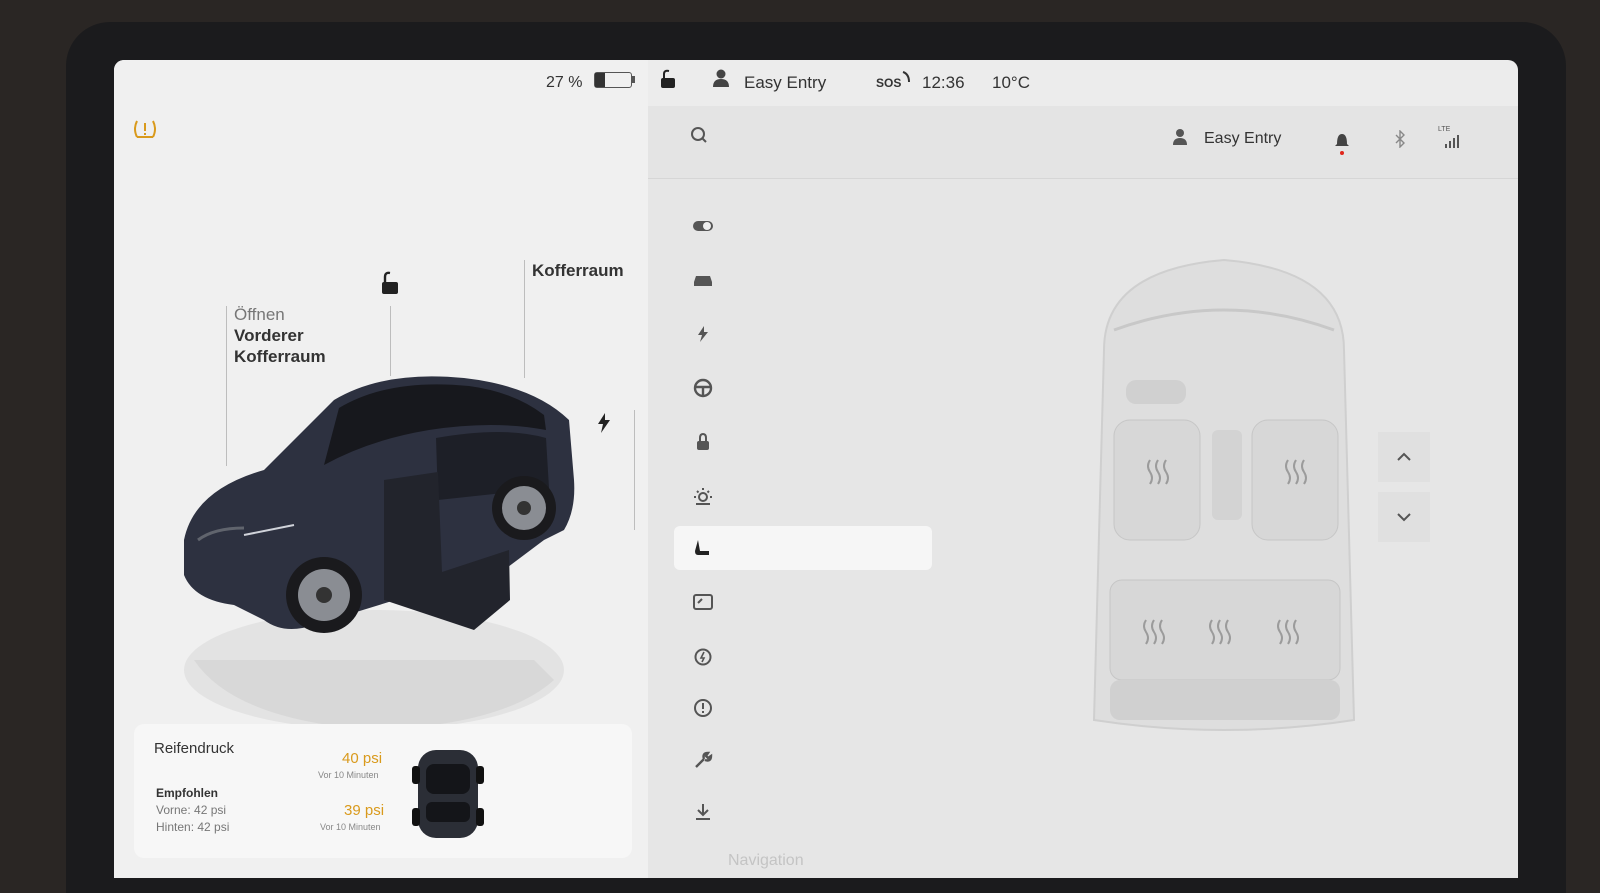 The height and width of the screenshot is (893, 1600). I want to click on front-tire-time: Vor 10 Minuten, so click(348, 775).